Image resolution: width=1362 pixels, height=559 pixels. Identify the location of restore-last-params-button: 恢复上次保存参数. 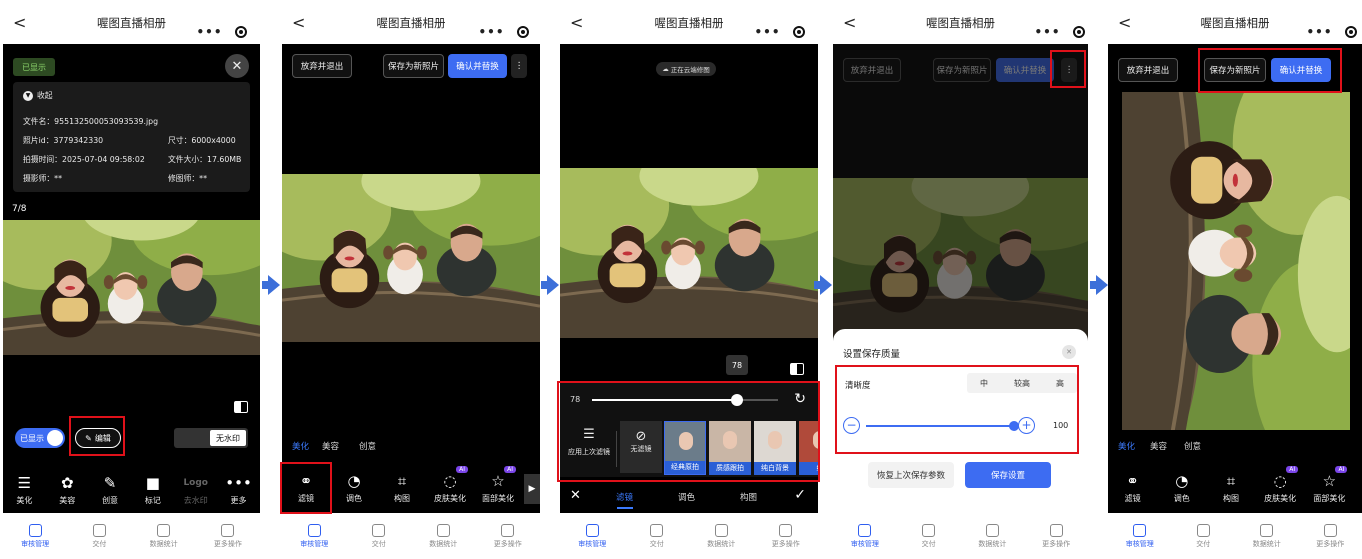
(911, 475).